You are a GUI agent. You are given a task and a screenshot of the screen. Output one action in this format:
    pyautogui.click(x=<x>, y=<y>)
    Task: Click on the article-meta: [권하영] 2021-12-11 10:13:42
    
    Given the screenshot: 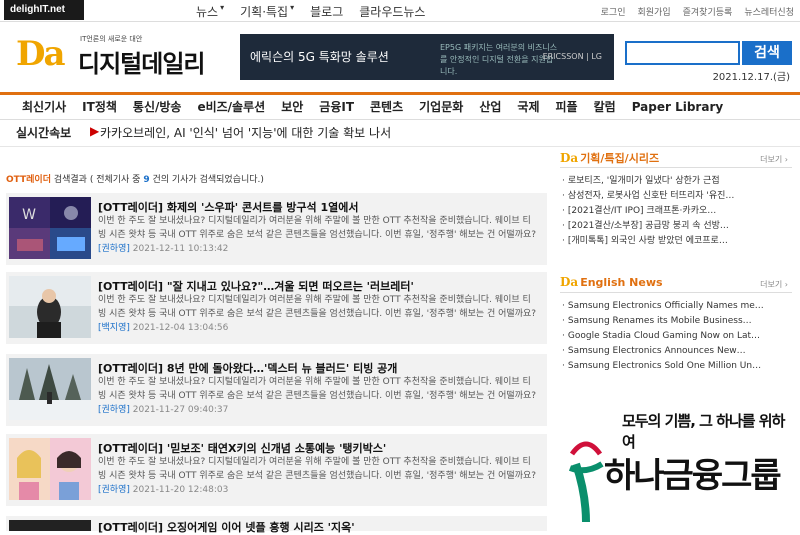 What is the action you would take?
    pyautogui.click(x=163, y=249)
    